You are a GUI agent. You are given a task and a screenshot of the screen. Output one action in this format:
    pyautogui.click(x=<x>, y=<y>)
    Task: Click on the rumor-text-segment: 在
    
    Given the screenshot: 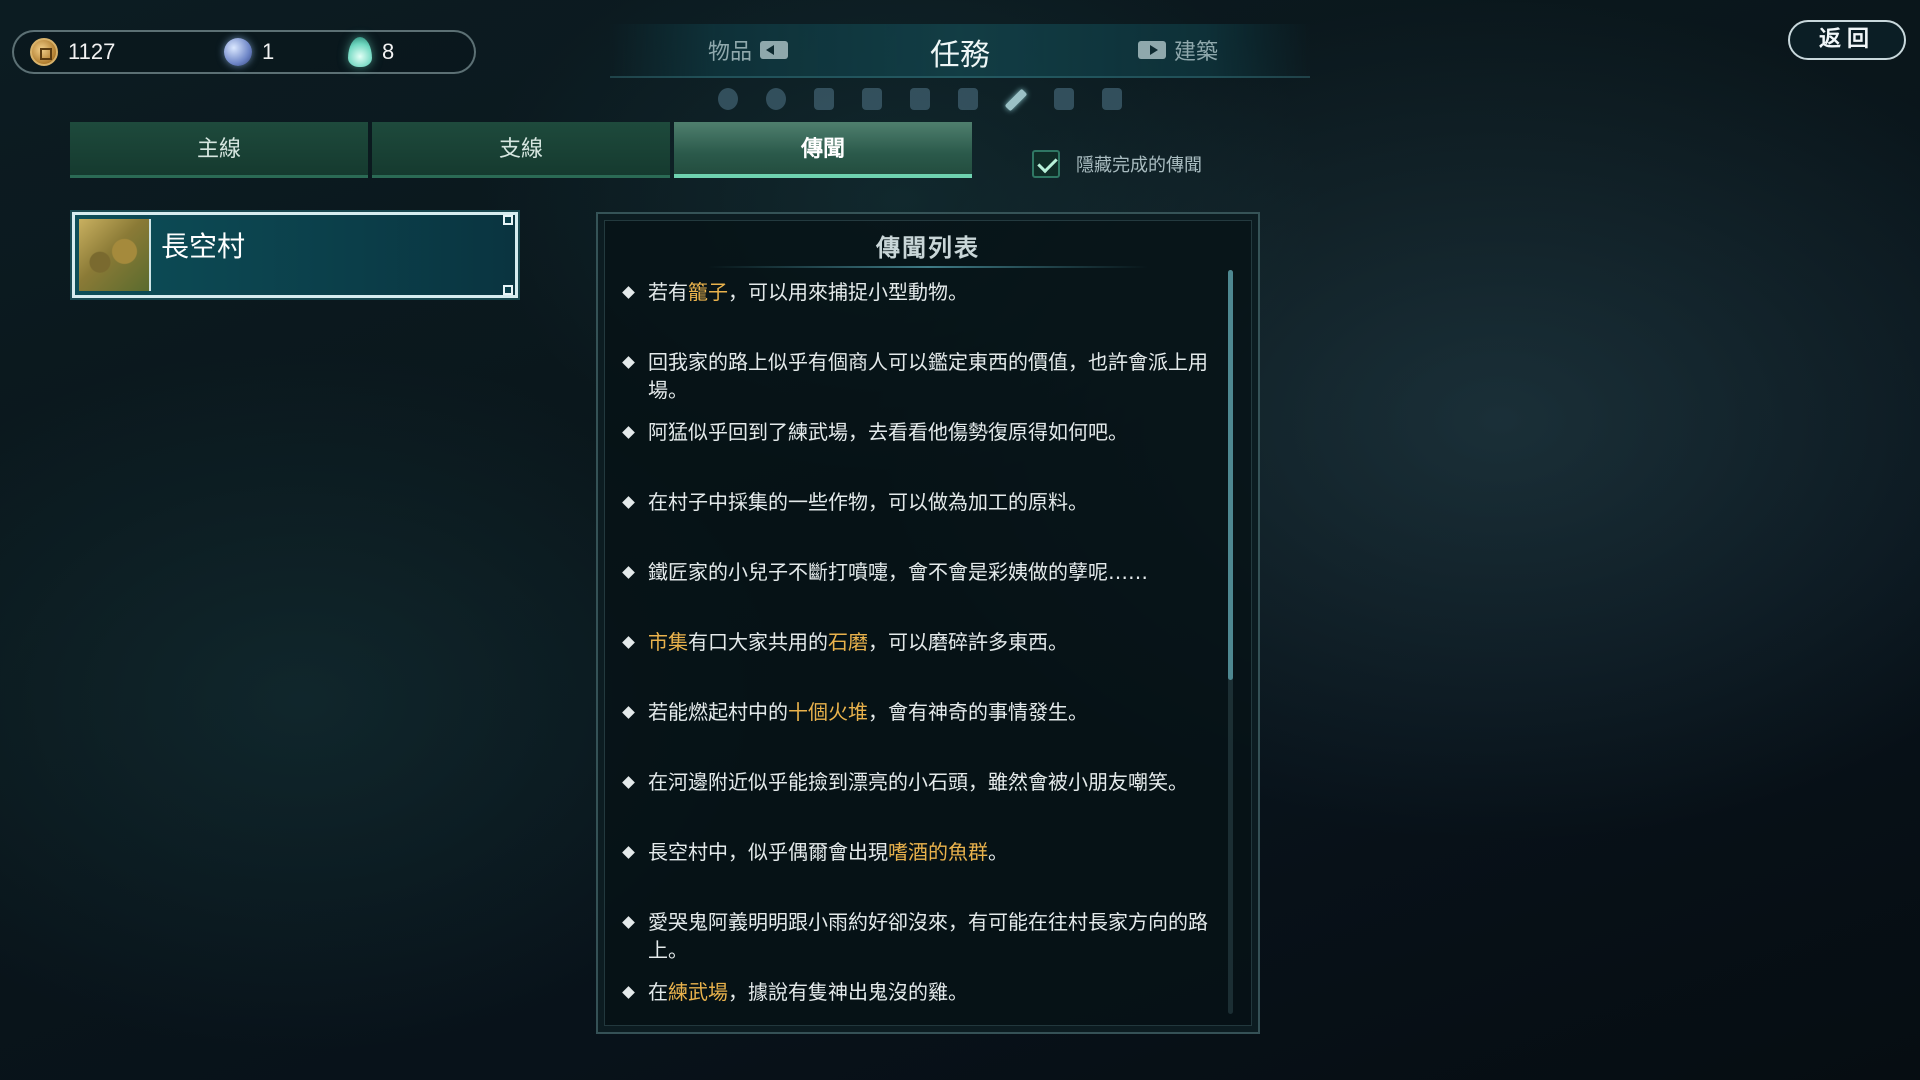 What is the action you would take?
    pyautogui.click(x=658, y=992)
    